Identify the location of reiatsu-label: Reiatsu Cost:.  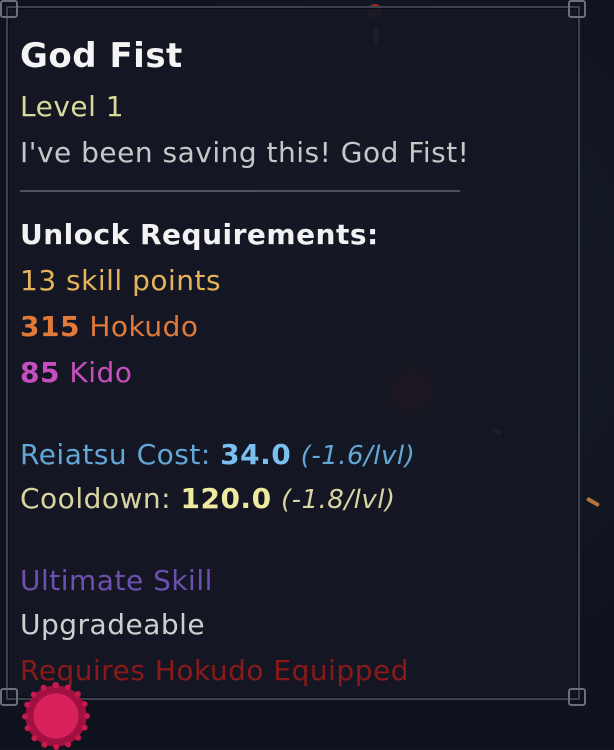
(115, 454).